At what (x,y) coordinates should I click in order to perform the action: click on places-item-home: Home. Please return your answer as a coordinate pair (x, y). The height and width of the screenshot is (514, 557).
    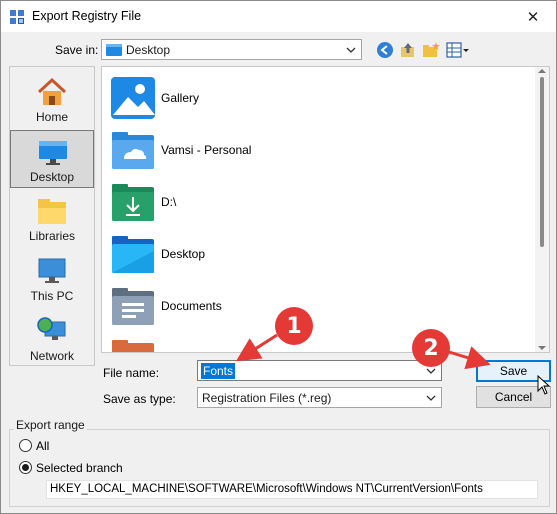
    Looking at the image, I should click on (52, 100).